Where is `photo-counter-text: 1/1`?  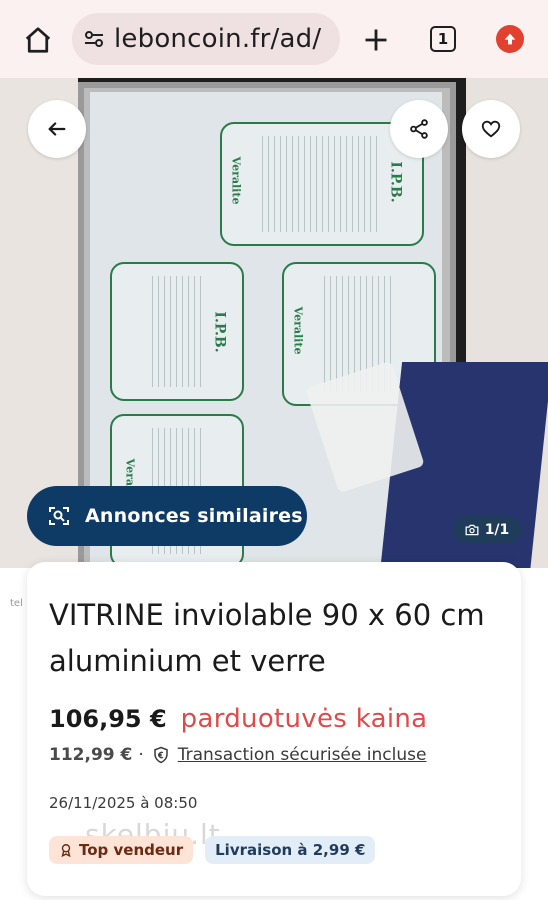 photo-counter-text: 1/1 is located at coordinates (497, 530).